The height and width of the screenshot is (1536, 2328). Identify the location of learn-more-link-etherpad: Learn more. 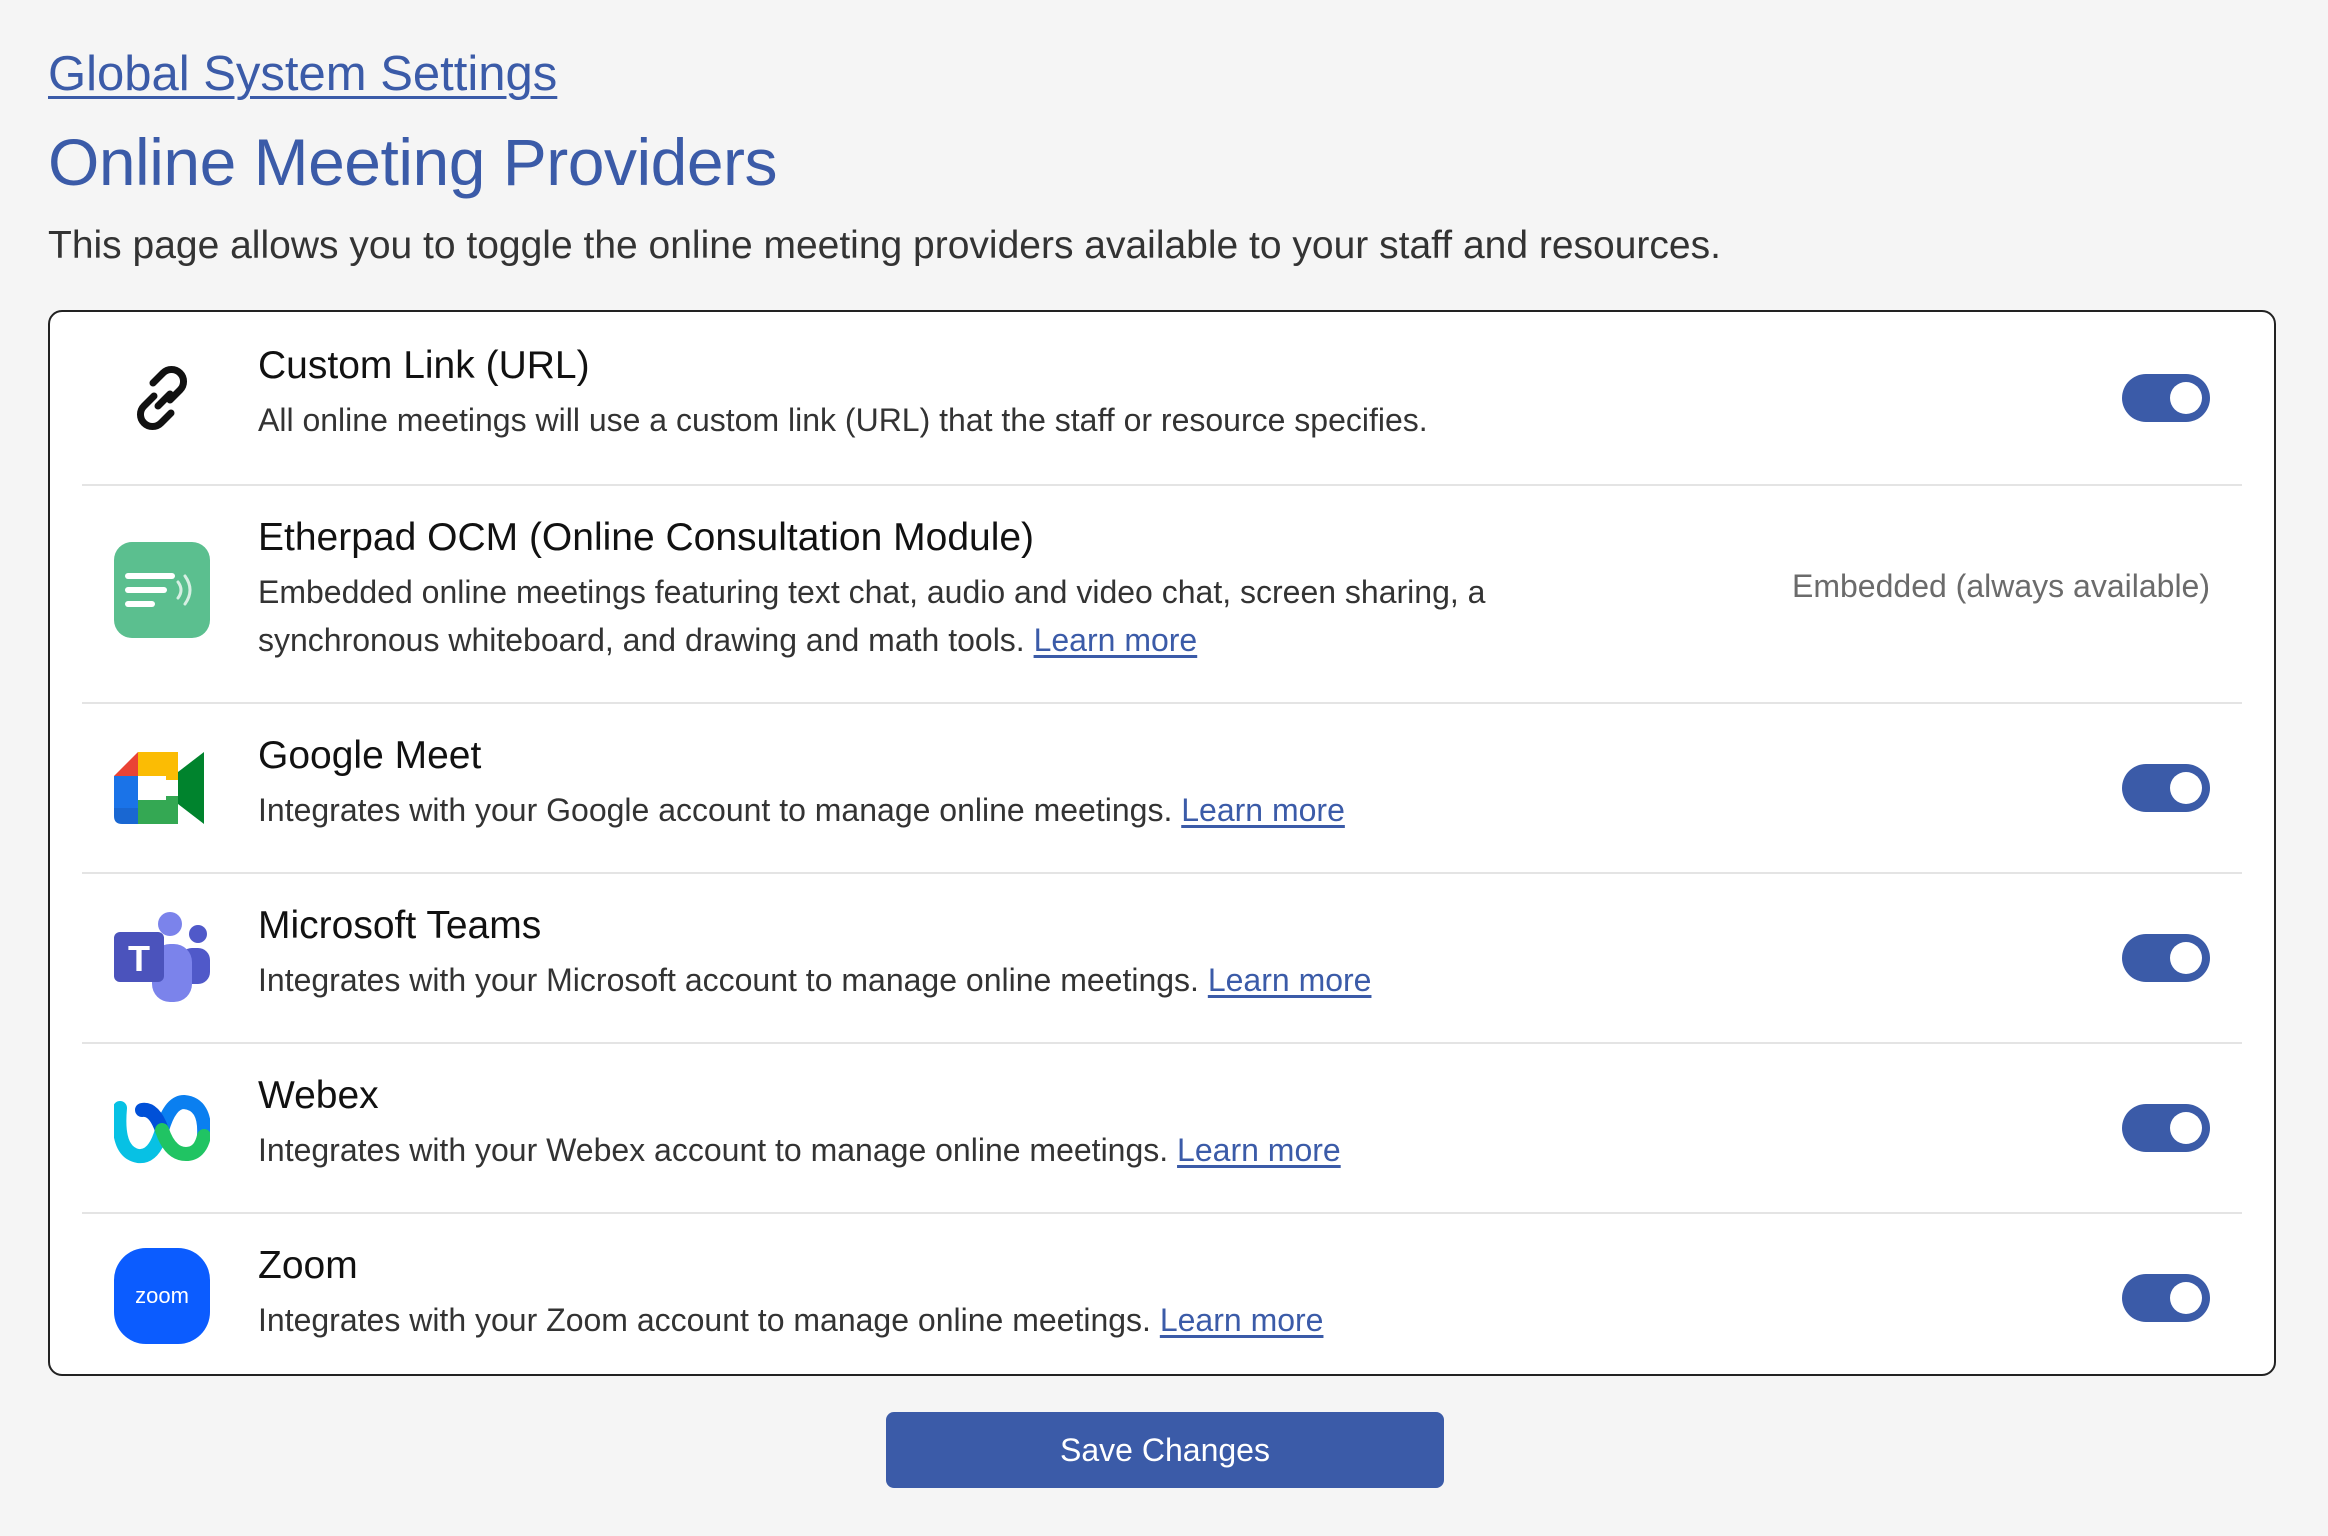
(1116, 640).